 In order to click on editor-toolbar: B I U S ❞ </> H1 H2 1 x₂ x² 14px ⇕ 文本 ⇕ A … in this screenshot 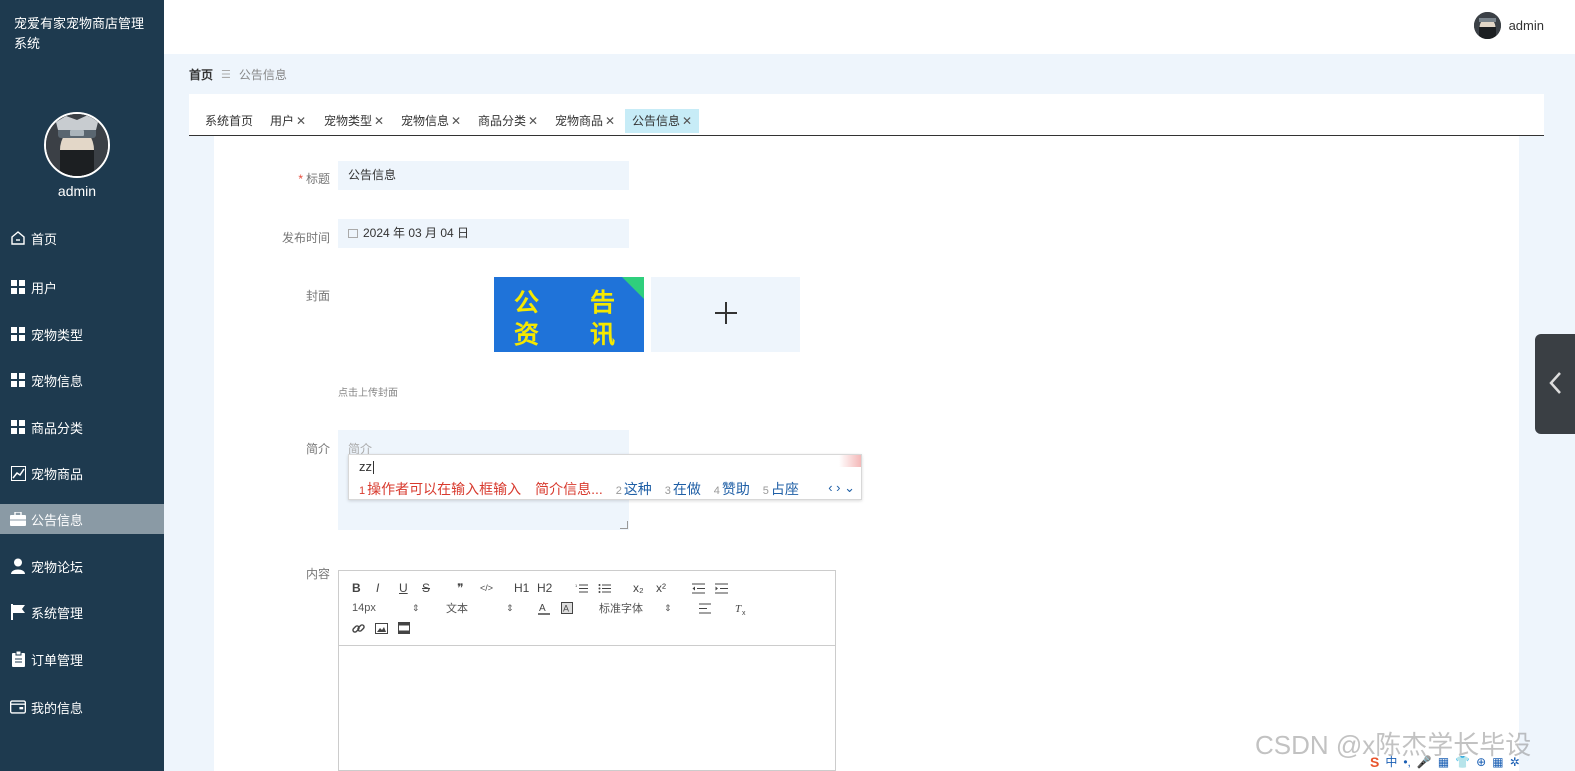, I will do `click(587, 608)`.